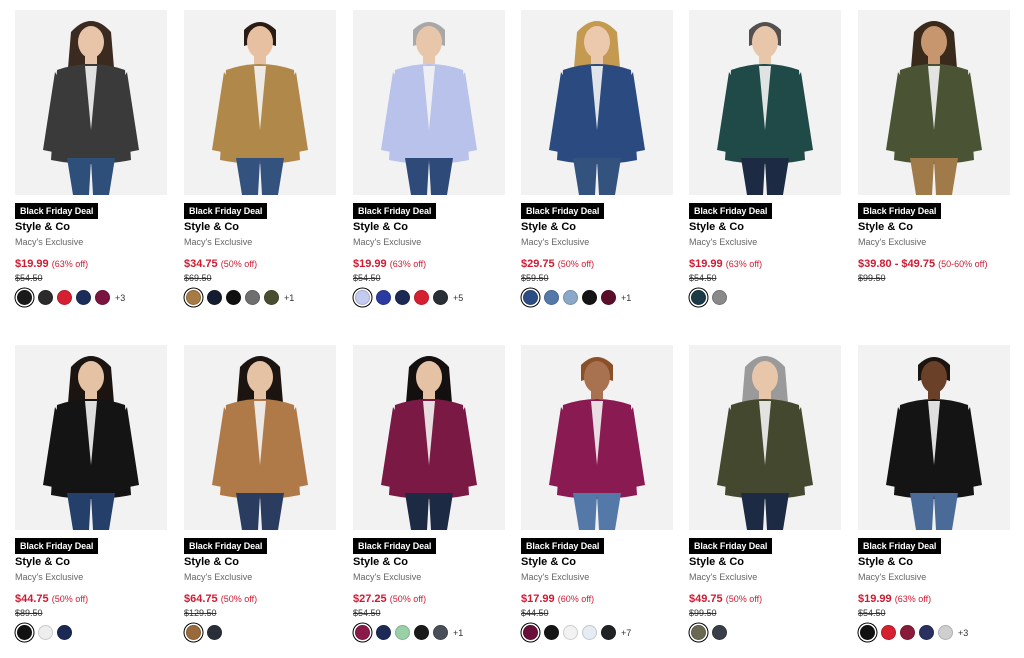 The image size is (1024, 658). What do you see at coordinates (535, 613) in the screenshot?
I see `original-price: $44.50` at bounding box center [535, 613].